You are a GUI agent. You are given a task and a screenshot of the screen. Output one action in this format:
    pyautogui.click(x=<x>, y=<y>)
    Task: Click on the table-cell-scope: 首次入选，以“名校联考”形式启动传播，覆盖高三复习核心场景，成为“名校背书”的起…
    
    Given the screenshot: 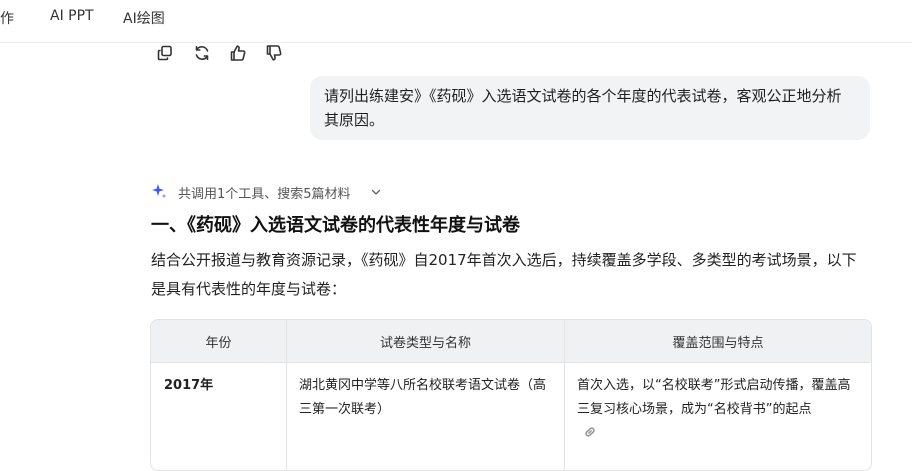 What is the action you would take?
    pyautogui.click(x=714, y=397)
    